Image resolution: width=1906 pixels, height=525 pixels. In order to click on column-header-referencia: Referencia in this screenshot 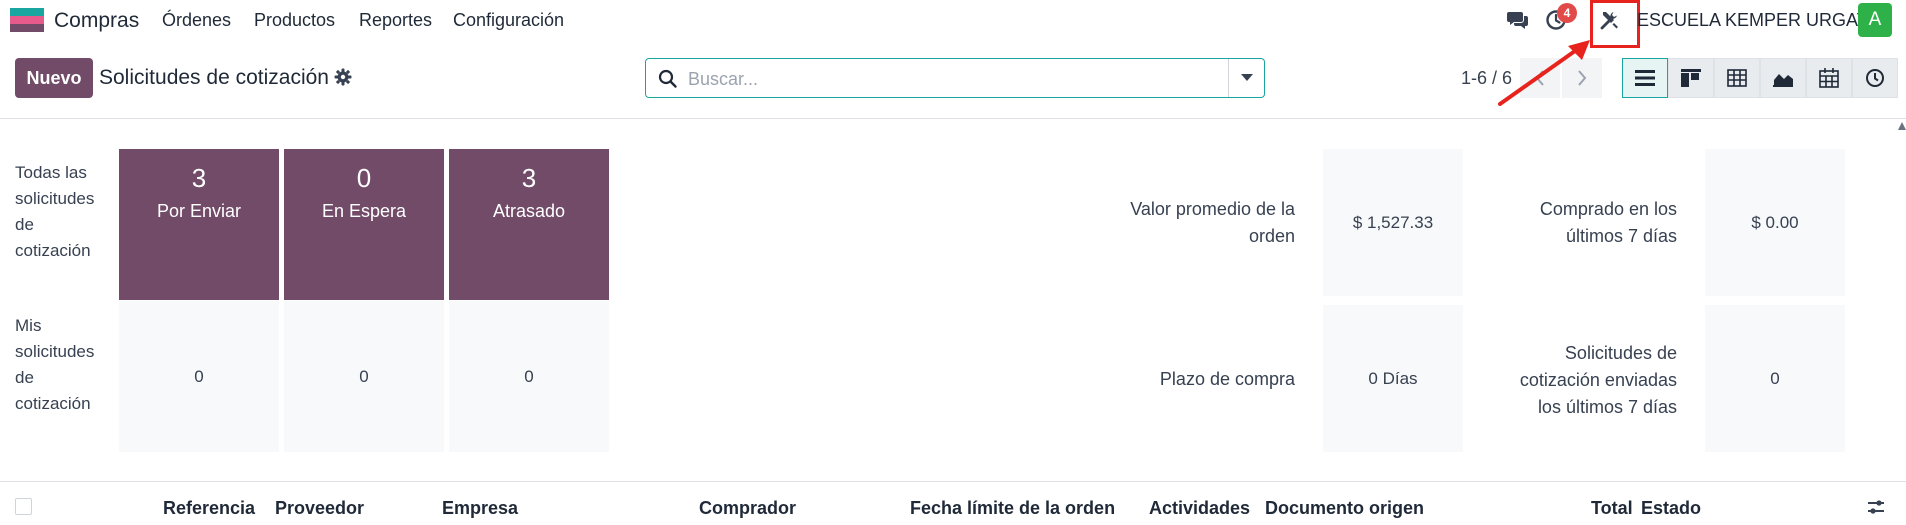, I will do `click(209, 508)`.